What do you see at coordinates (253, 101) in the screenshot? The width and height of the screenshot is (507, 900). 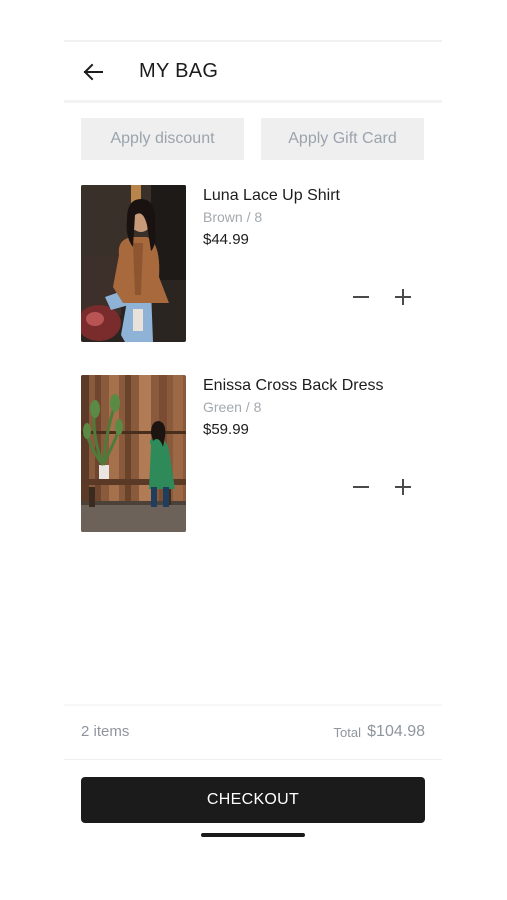 I see `header-divider` at bounding box center [253, 101].